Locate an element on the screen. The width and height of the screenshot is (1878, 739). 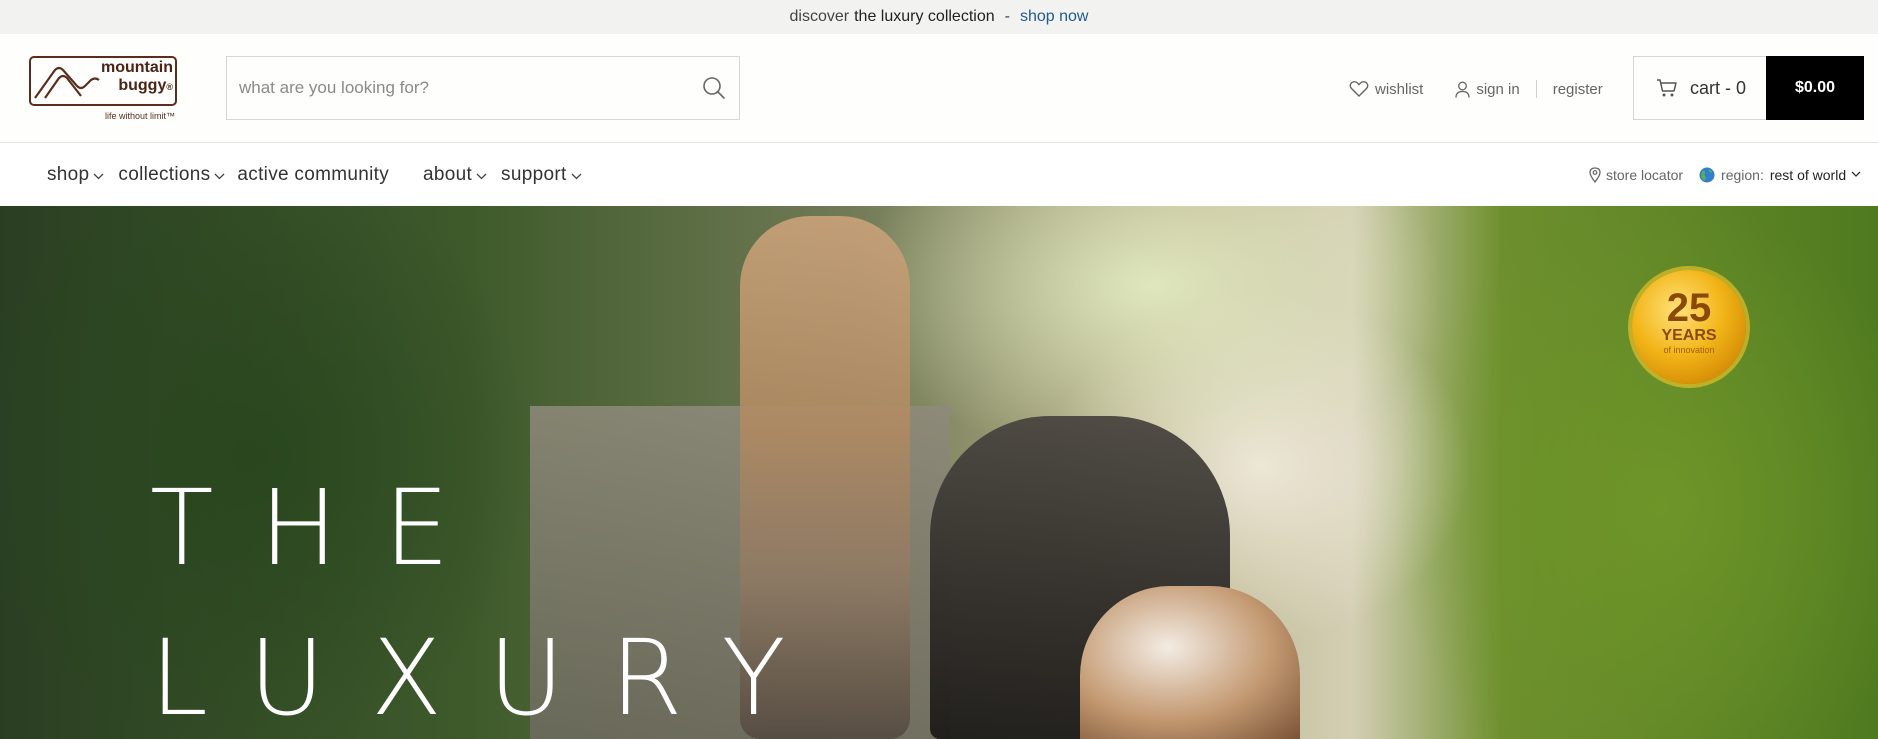
search-button is located at coordinates (714, 88).